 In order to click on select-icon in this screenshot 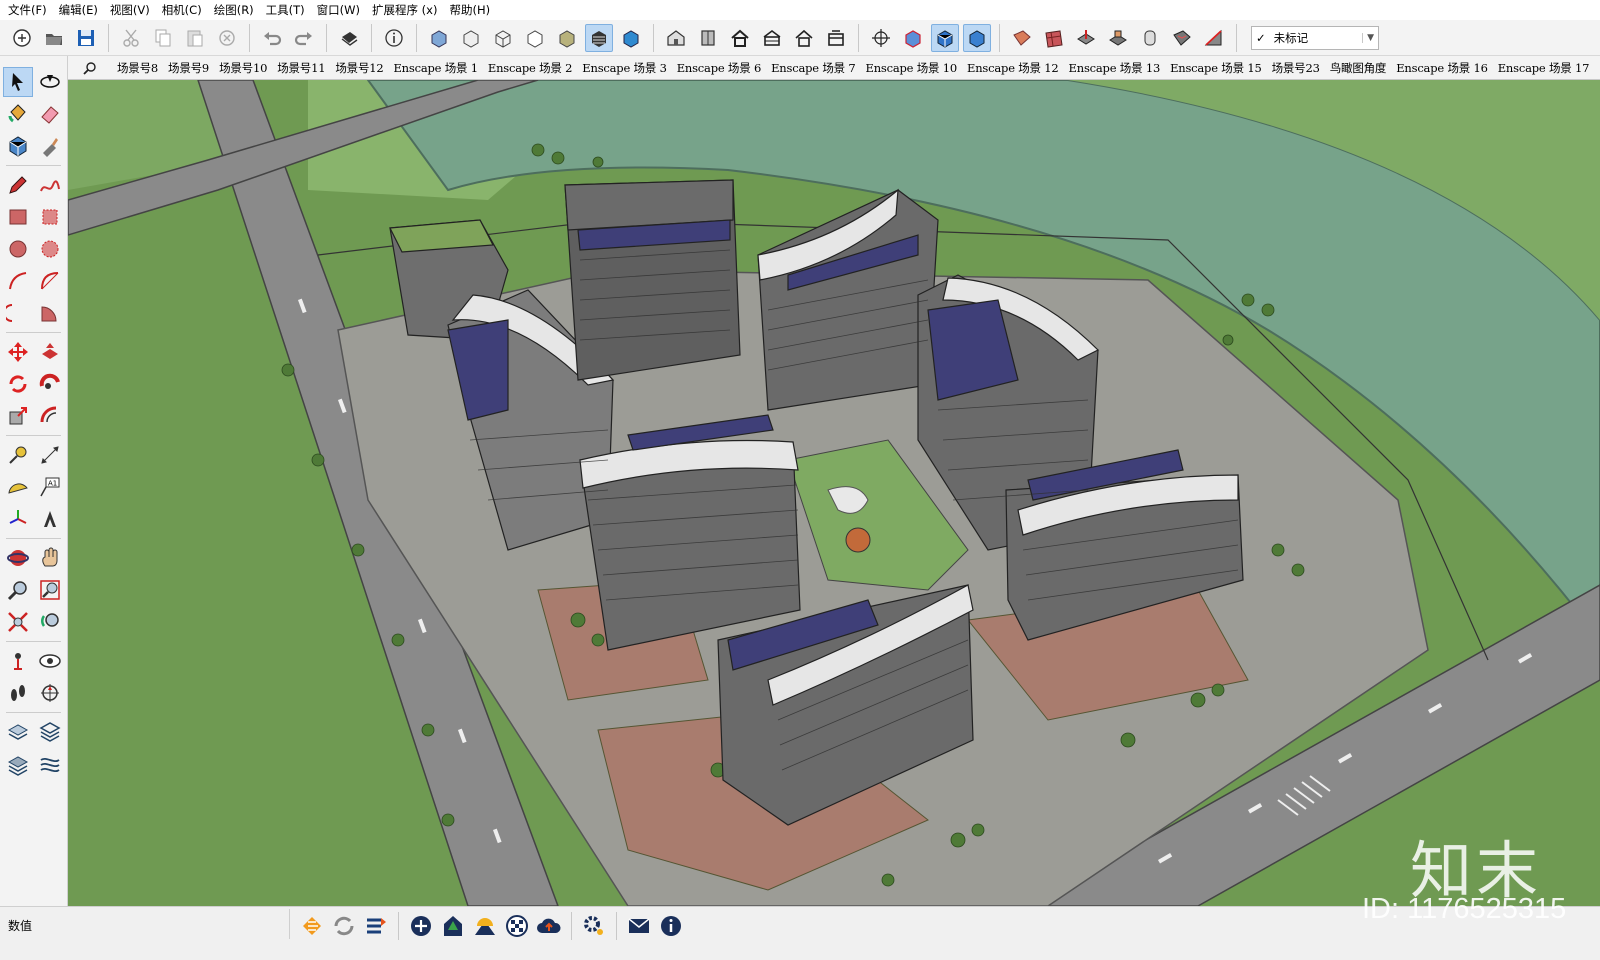, I will do `click(18, 82)`.